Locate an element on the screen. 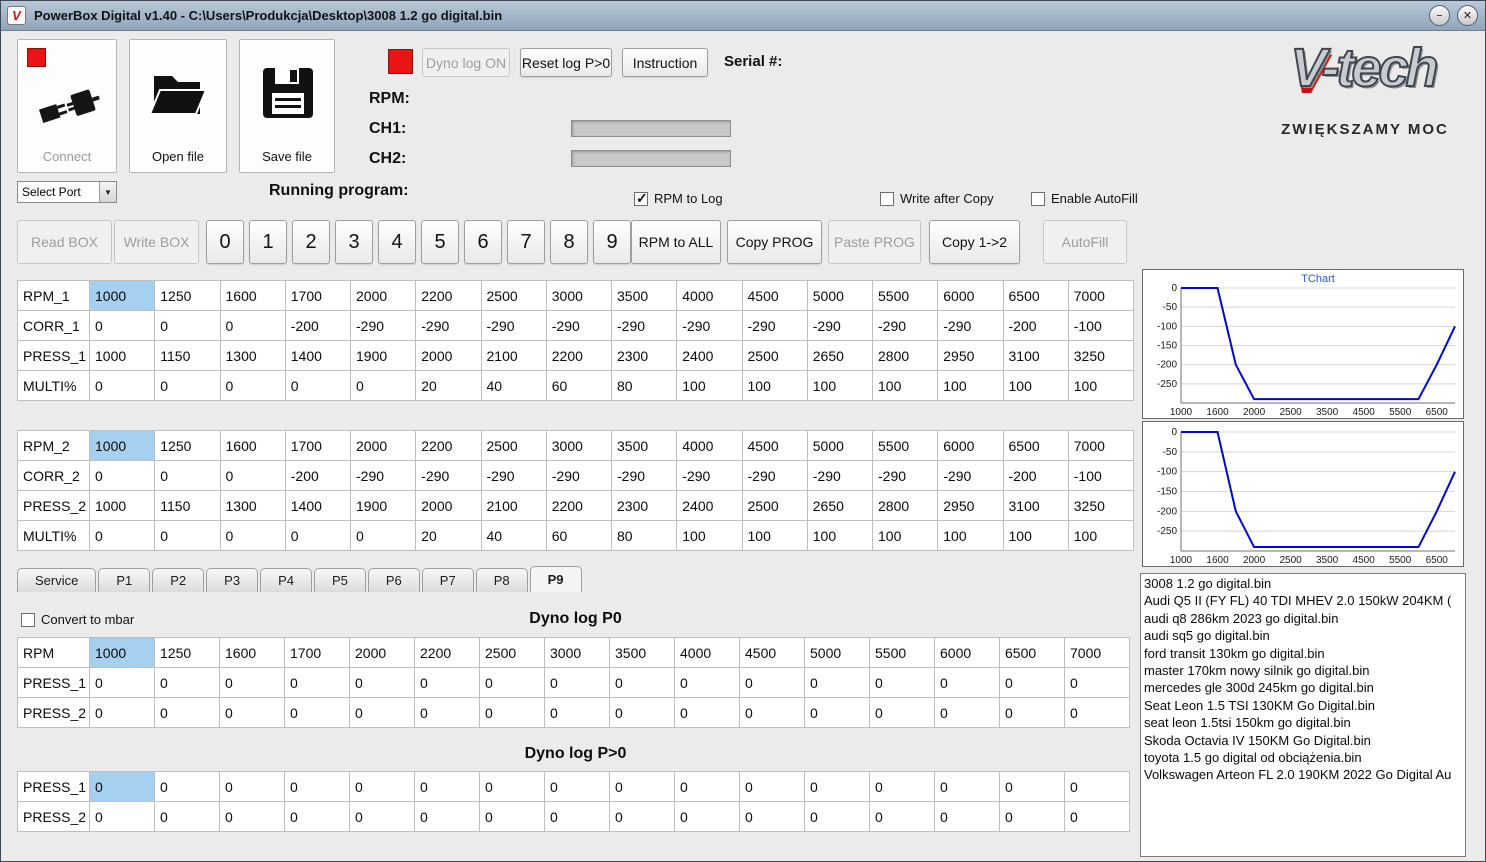  digit-button-5: 5 is located at coordinates (440, 242).